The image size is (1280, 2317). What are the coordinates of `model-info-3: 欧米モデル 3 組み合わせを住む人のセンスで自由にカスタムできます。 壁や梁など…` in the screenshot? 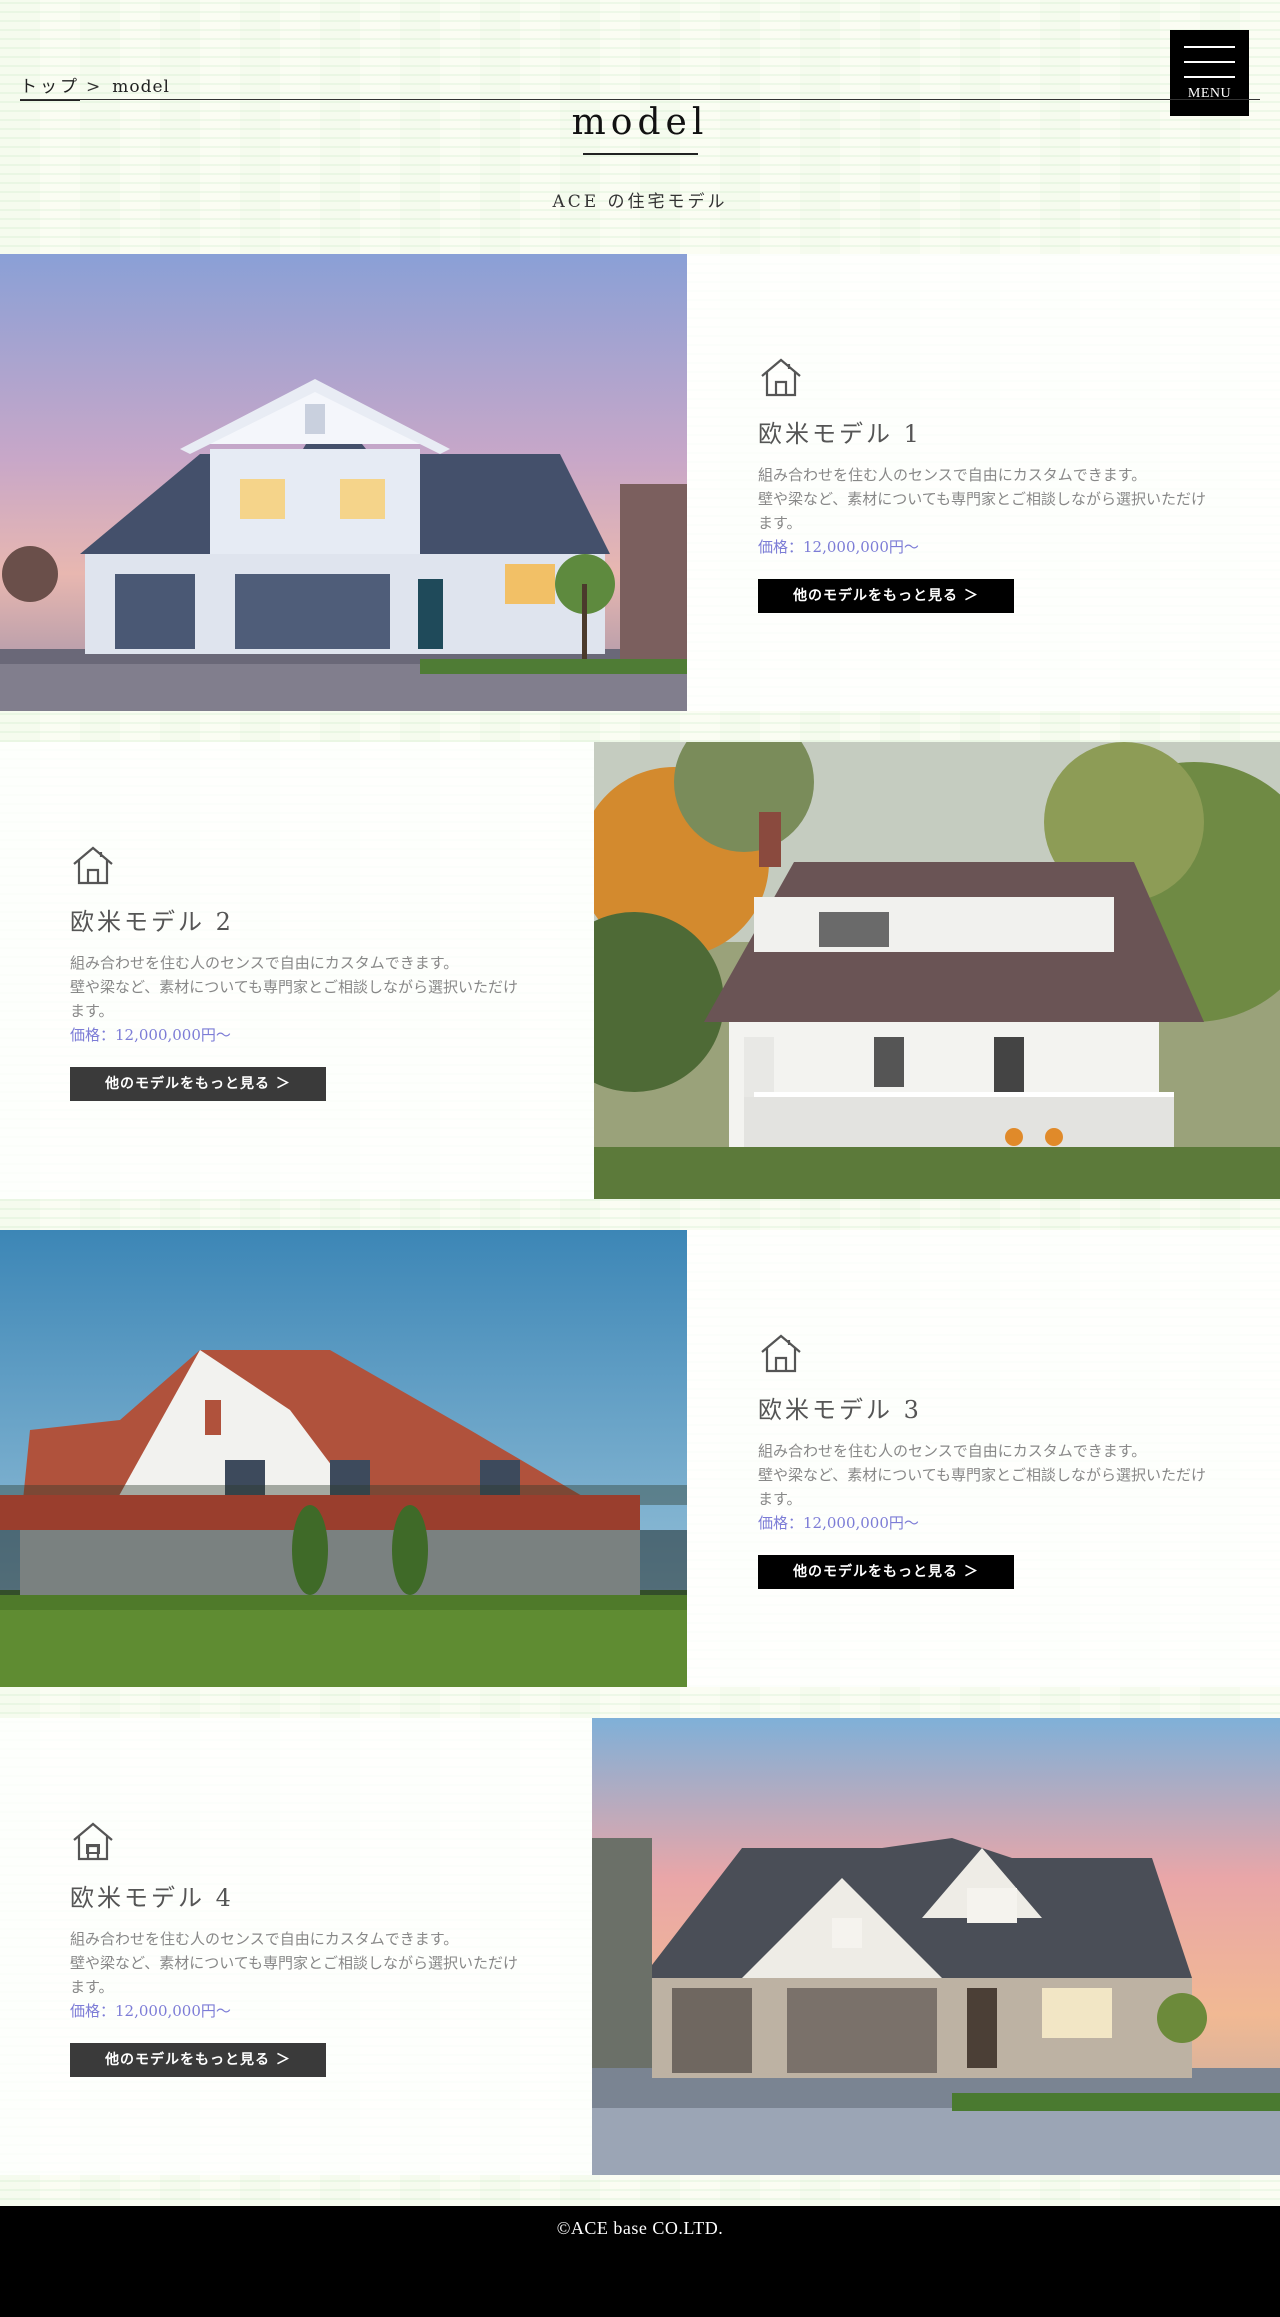 It's located at (988, 1459).